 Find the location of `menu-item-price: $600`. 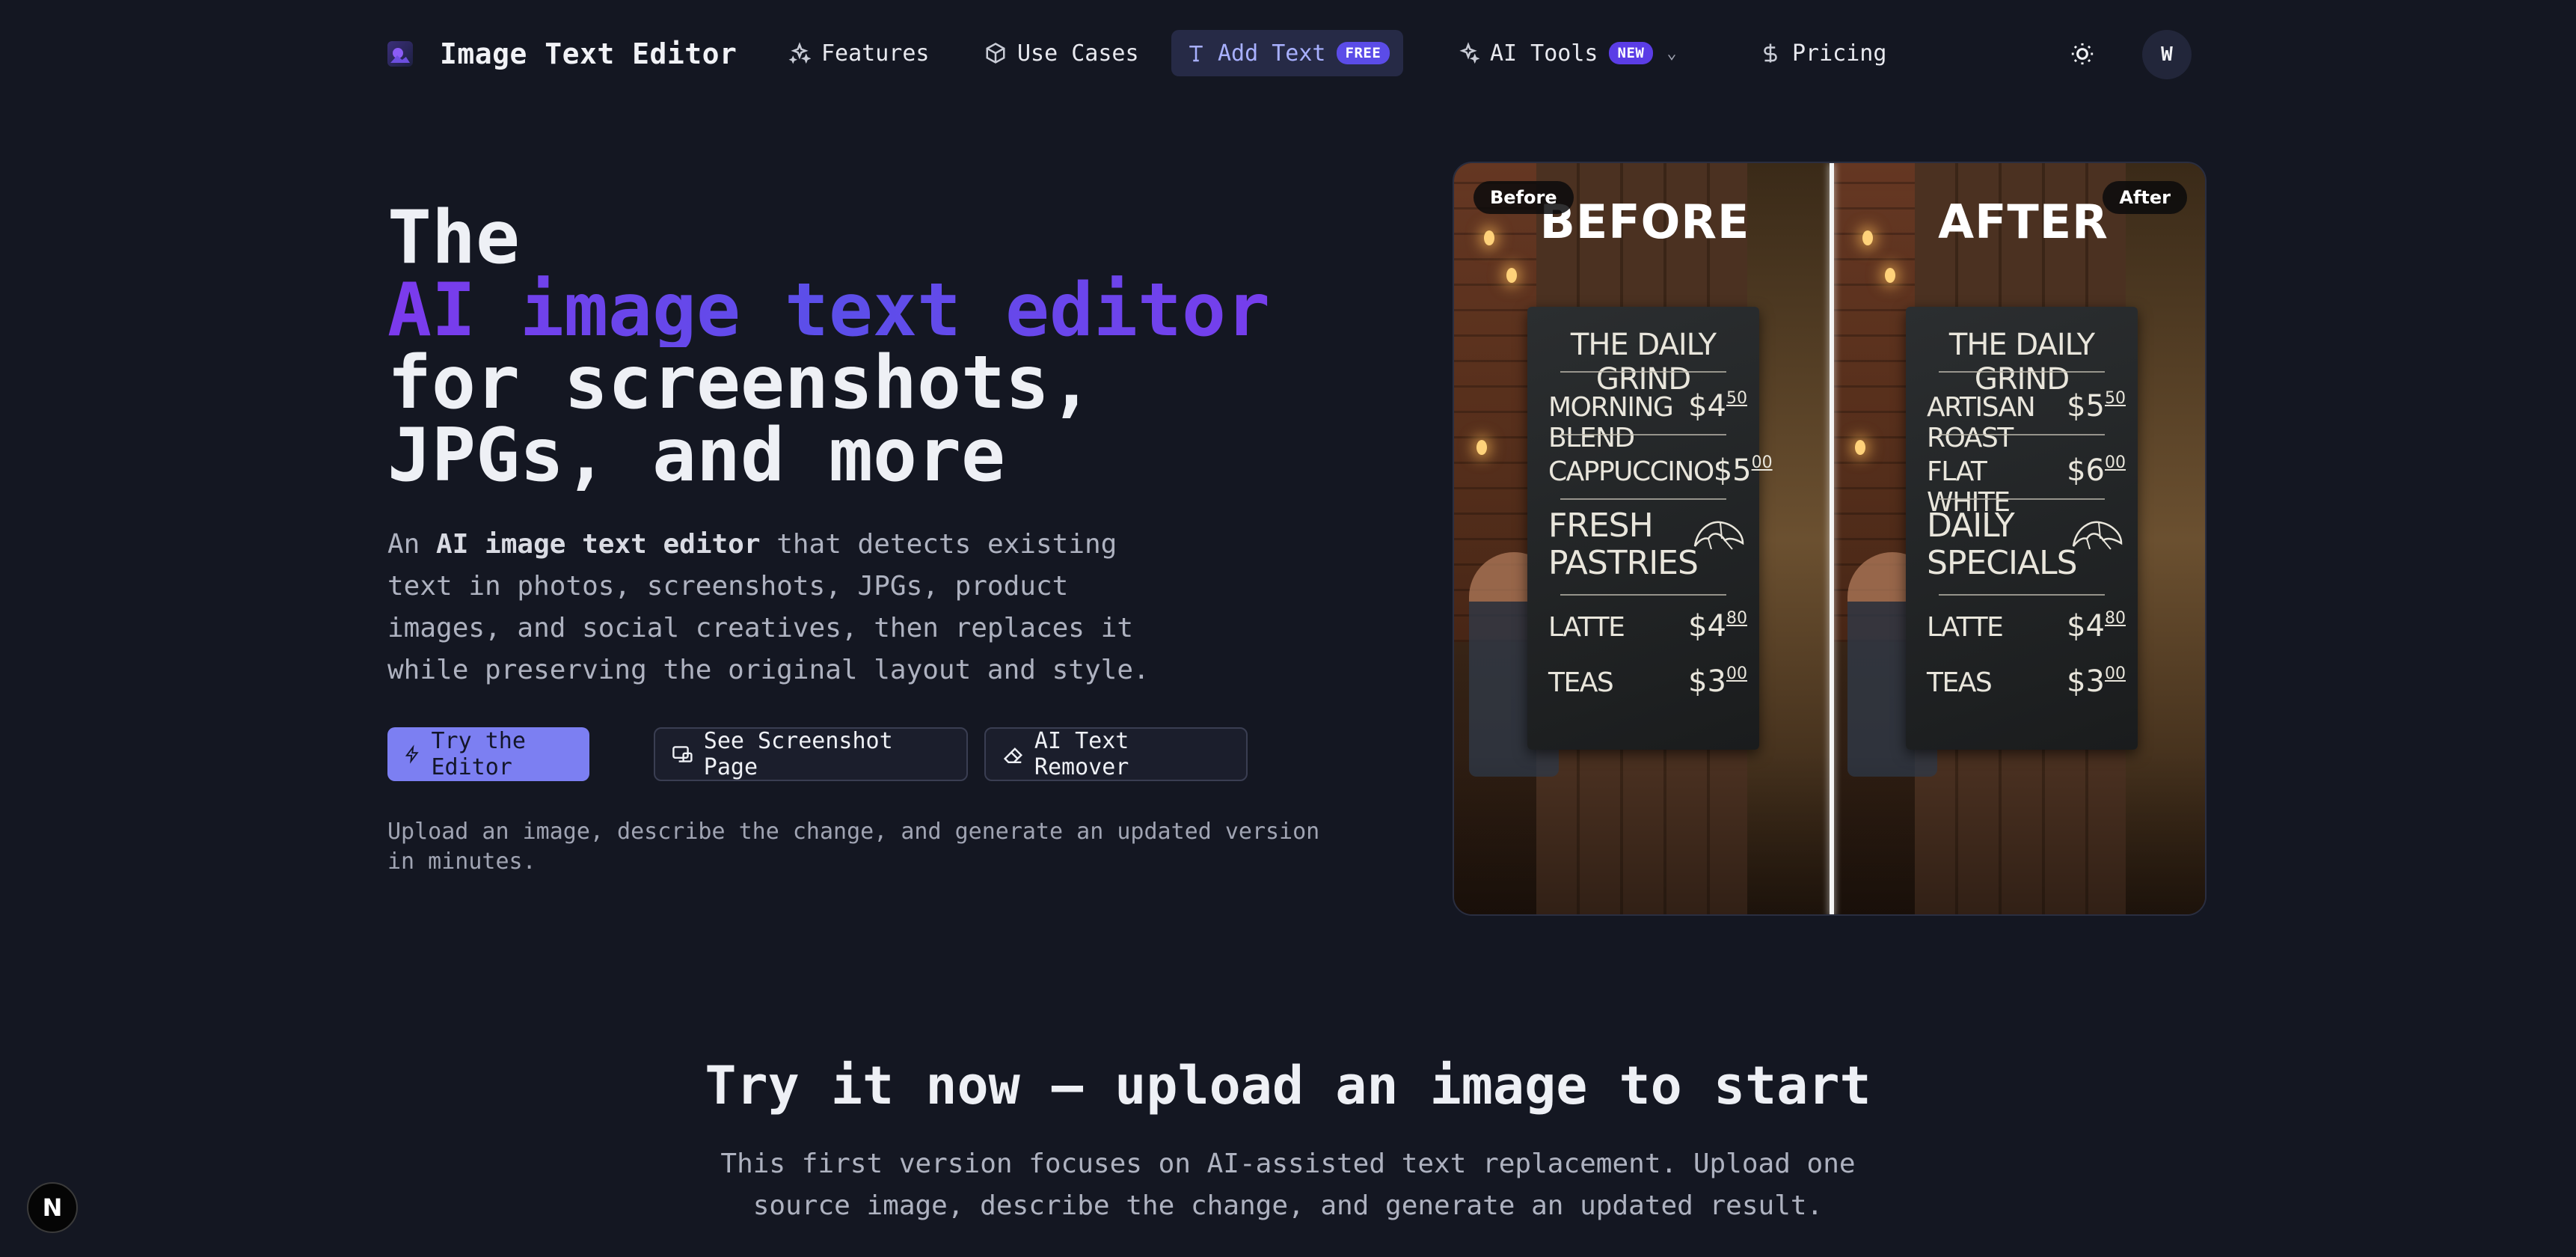

menu-item-price: $600 is located at coordinates (2096, 470).